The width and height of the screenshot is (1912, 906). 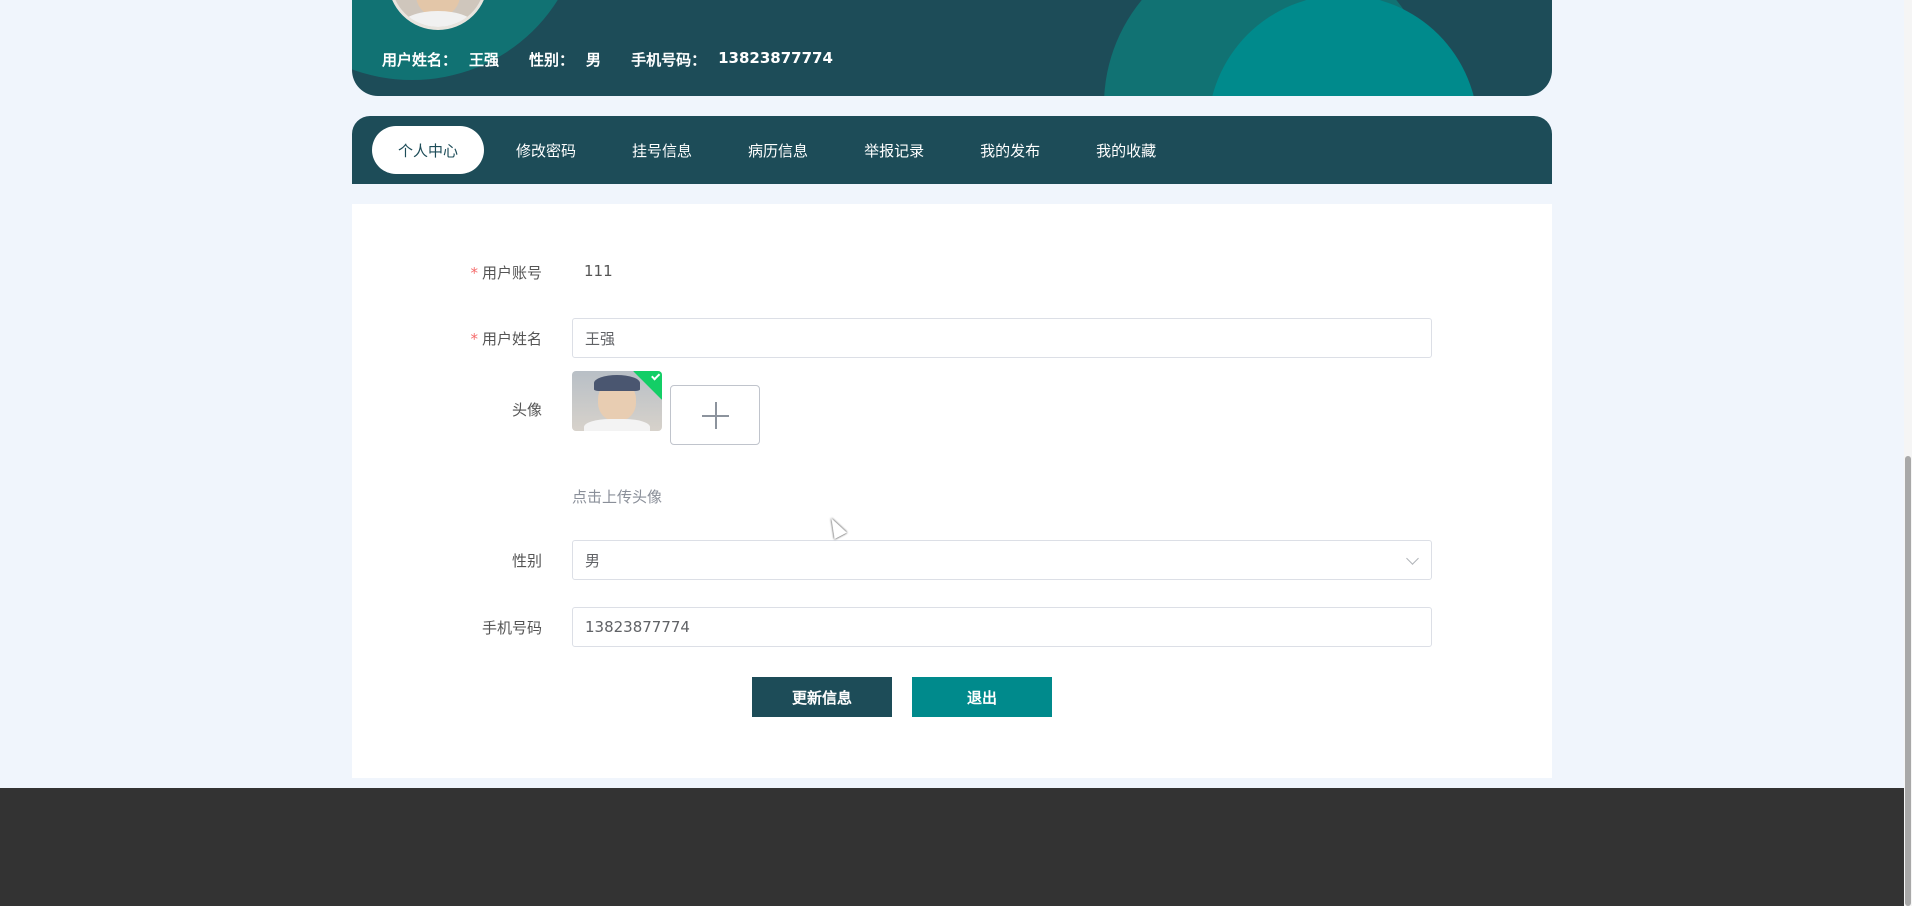 What do you see at coordinates (622, 59) in the screenshot?
I see `profile-summary: 用户姓名： 王强 性别： 男 手机号码： 13823877774` at bounding box center [622, 59].